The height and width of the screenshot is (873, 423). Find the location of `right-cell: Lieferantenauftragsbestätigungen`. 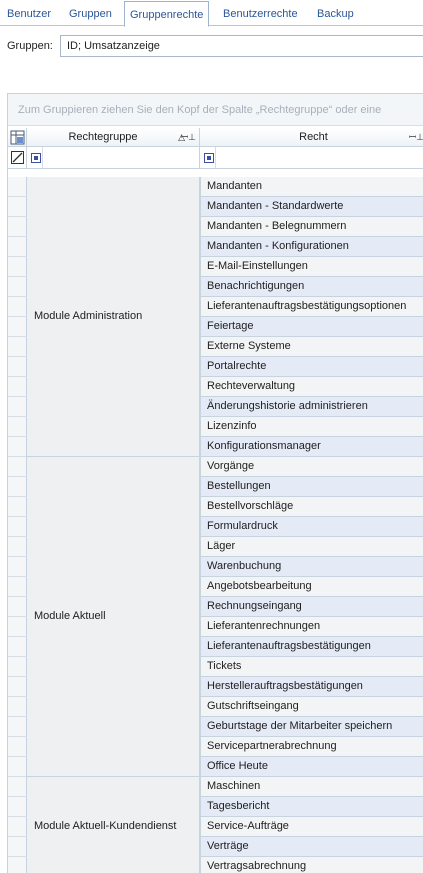

right-cell: Lieferantenauftragsbestätigungen is located at coordinates (311, 647).